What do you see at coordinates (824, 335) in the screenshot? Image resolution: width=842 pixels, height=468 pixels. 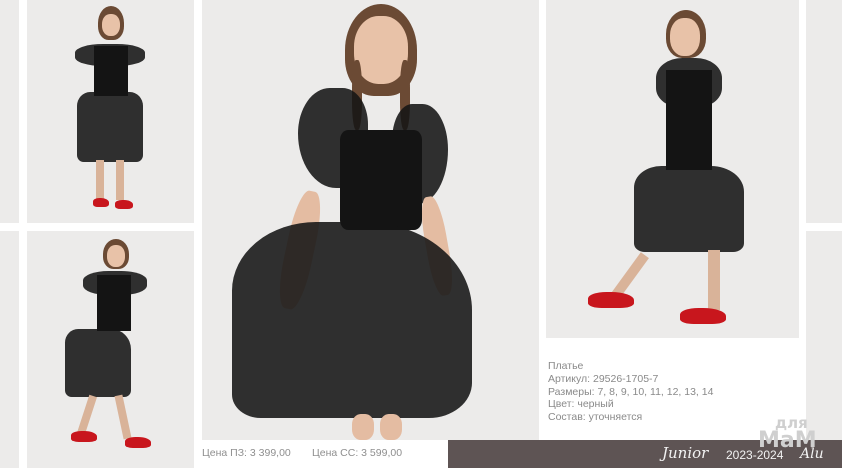 I see `photo-edge-right-bottom` at bounding box center [824, 335].